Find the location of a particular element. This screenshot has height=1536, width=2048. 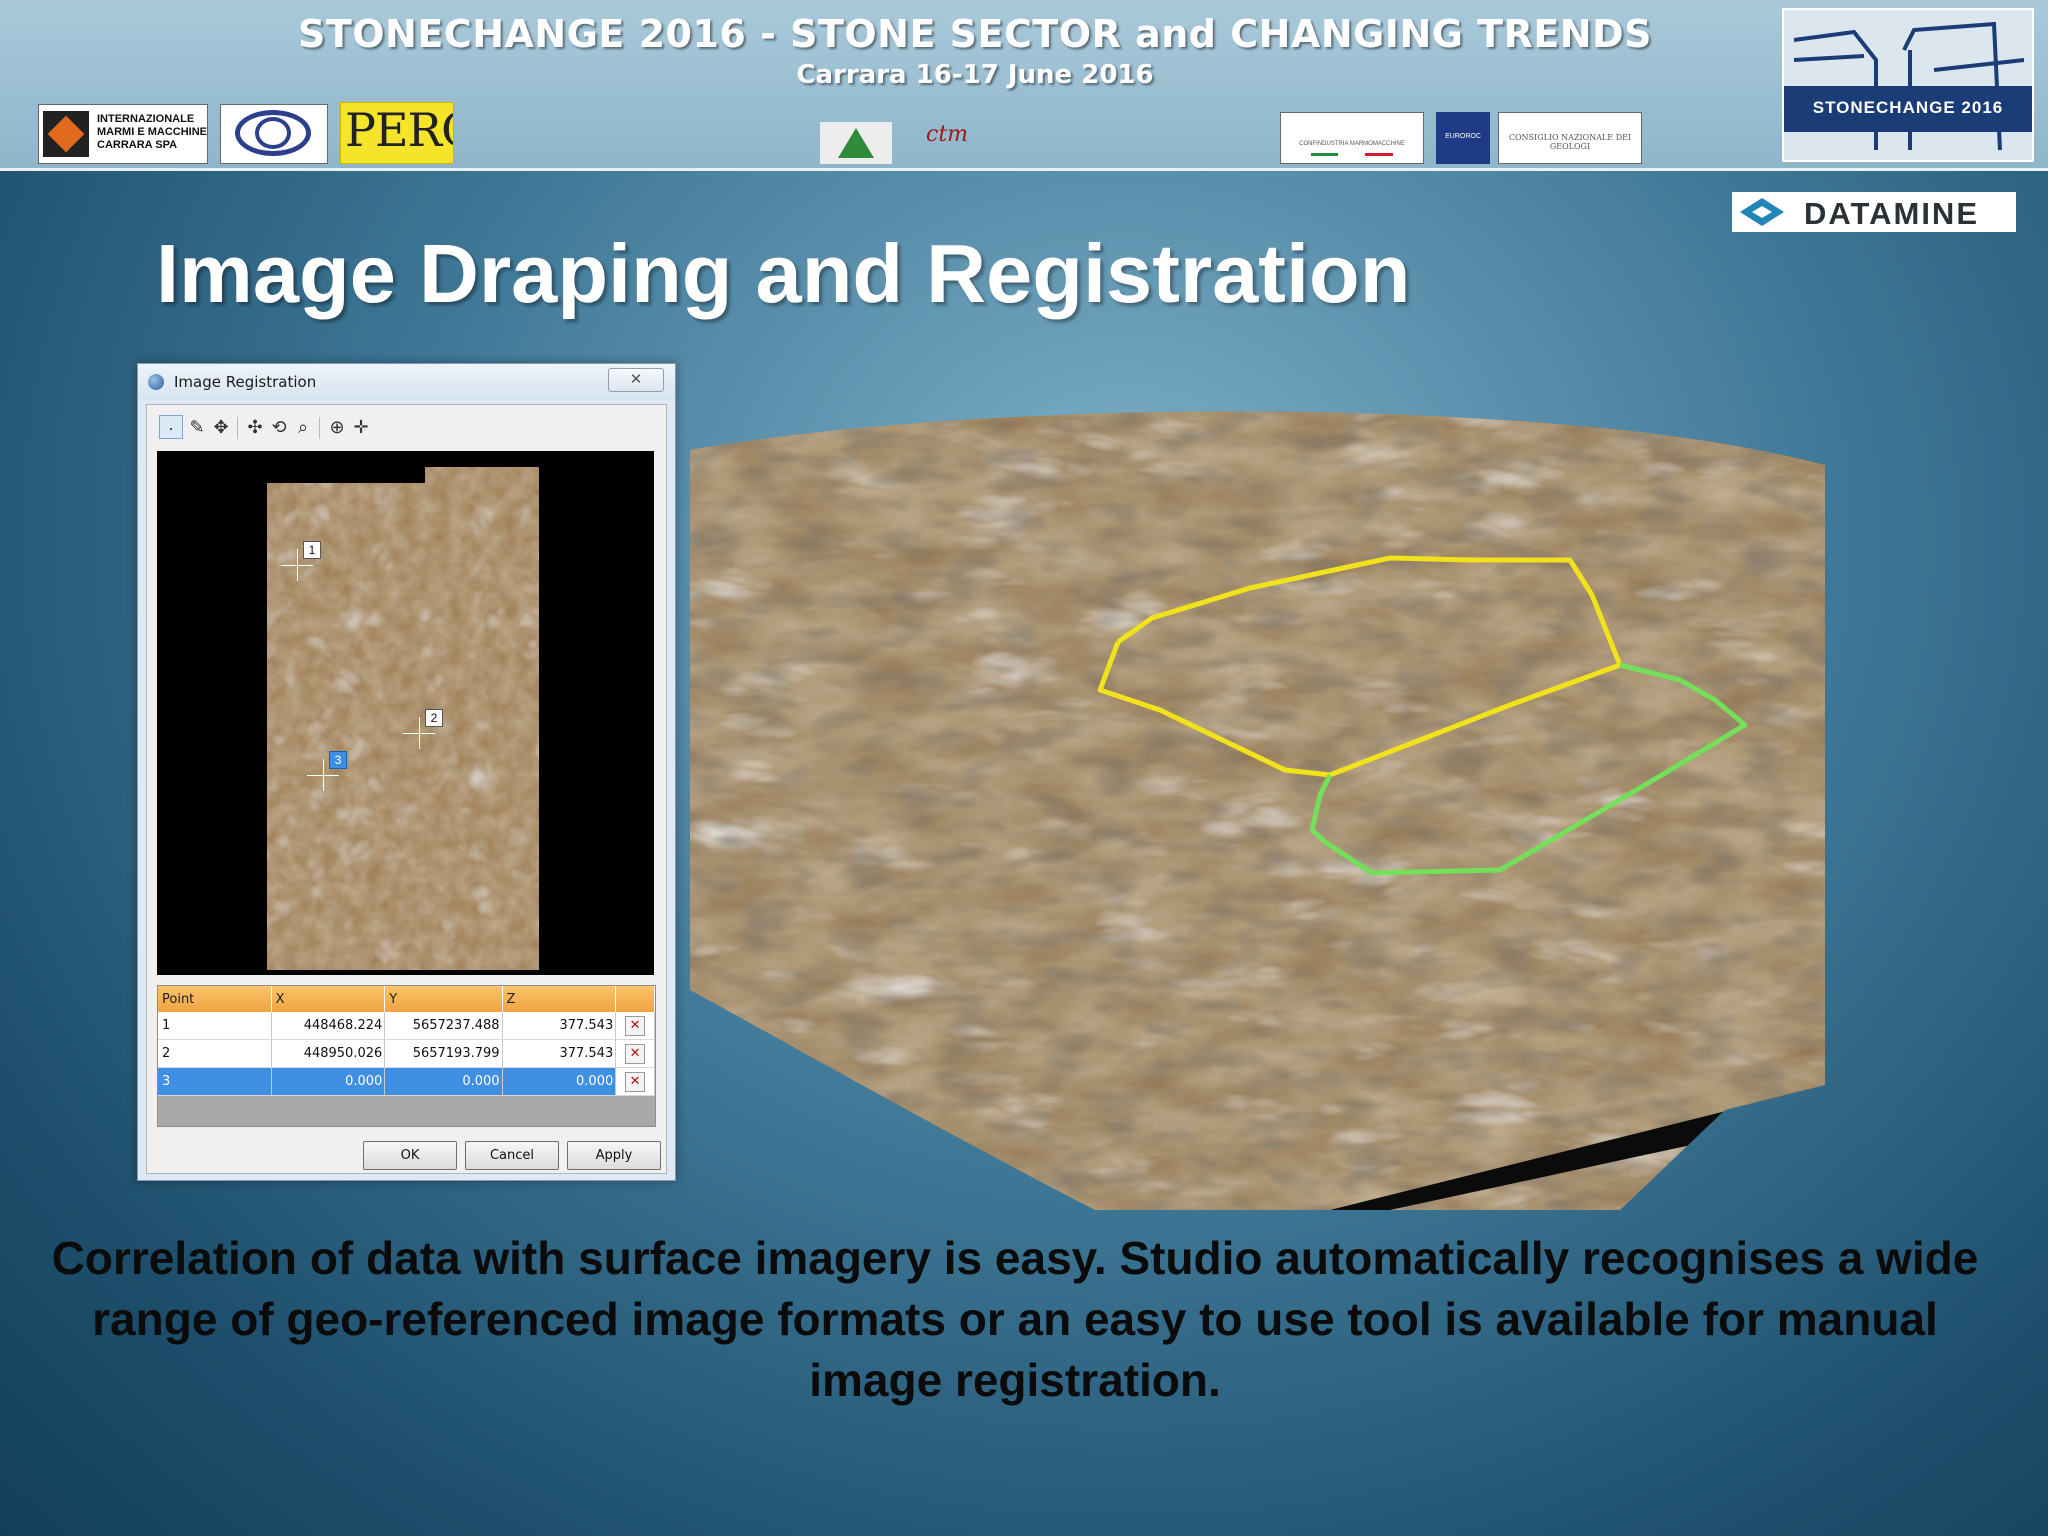

stonechange-badge-text: STONECHANGE 2016 is located at coordinates (1908, 107).